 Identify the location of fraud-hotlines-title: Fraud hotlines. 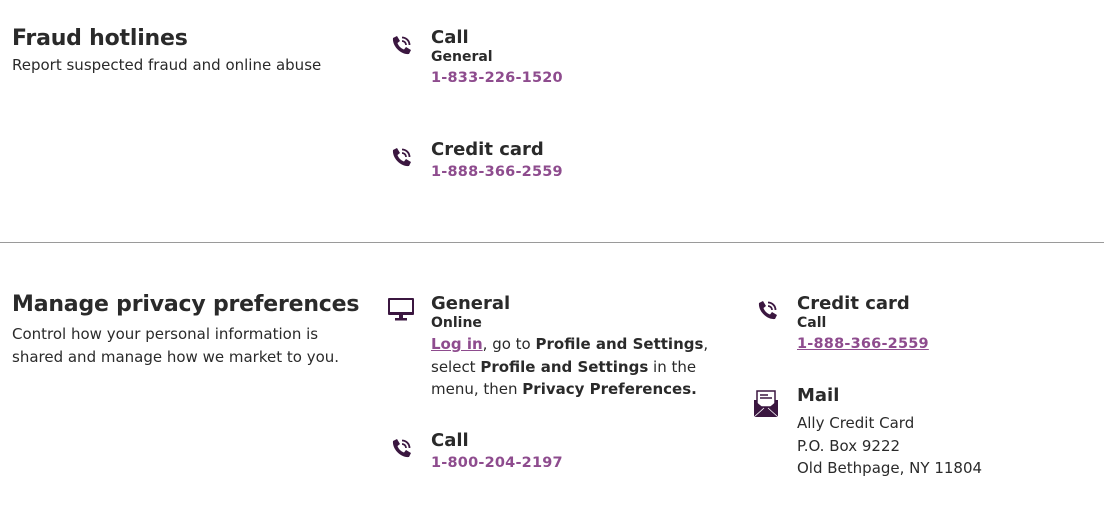
(100, 38).